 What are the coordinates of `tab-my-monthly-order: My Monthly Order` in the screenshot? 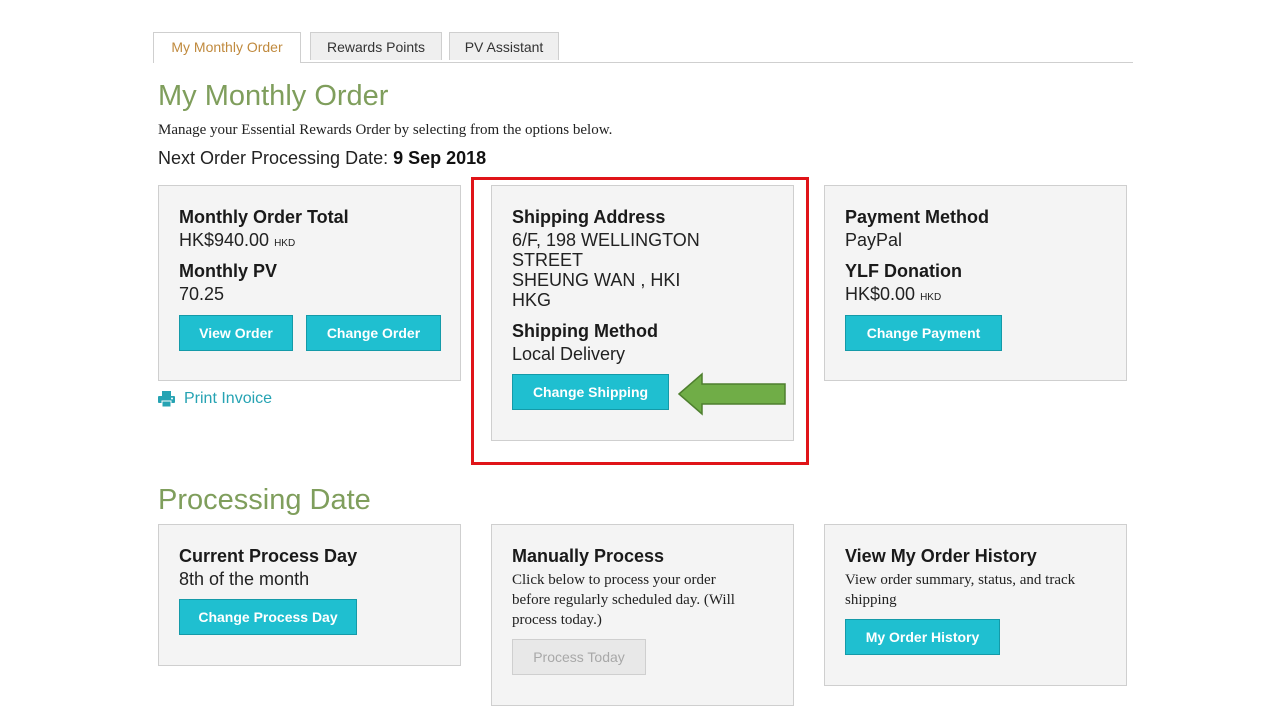 It's located at (227, 47).